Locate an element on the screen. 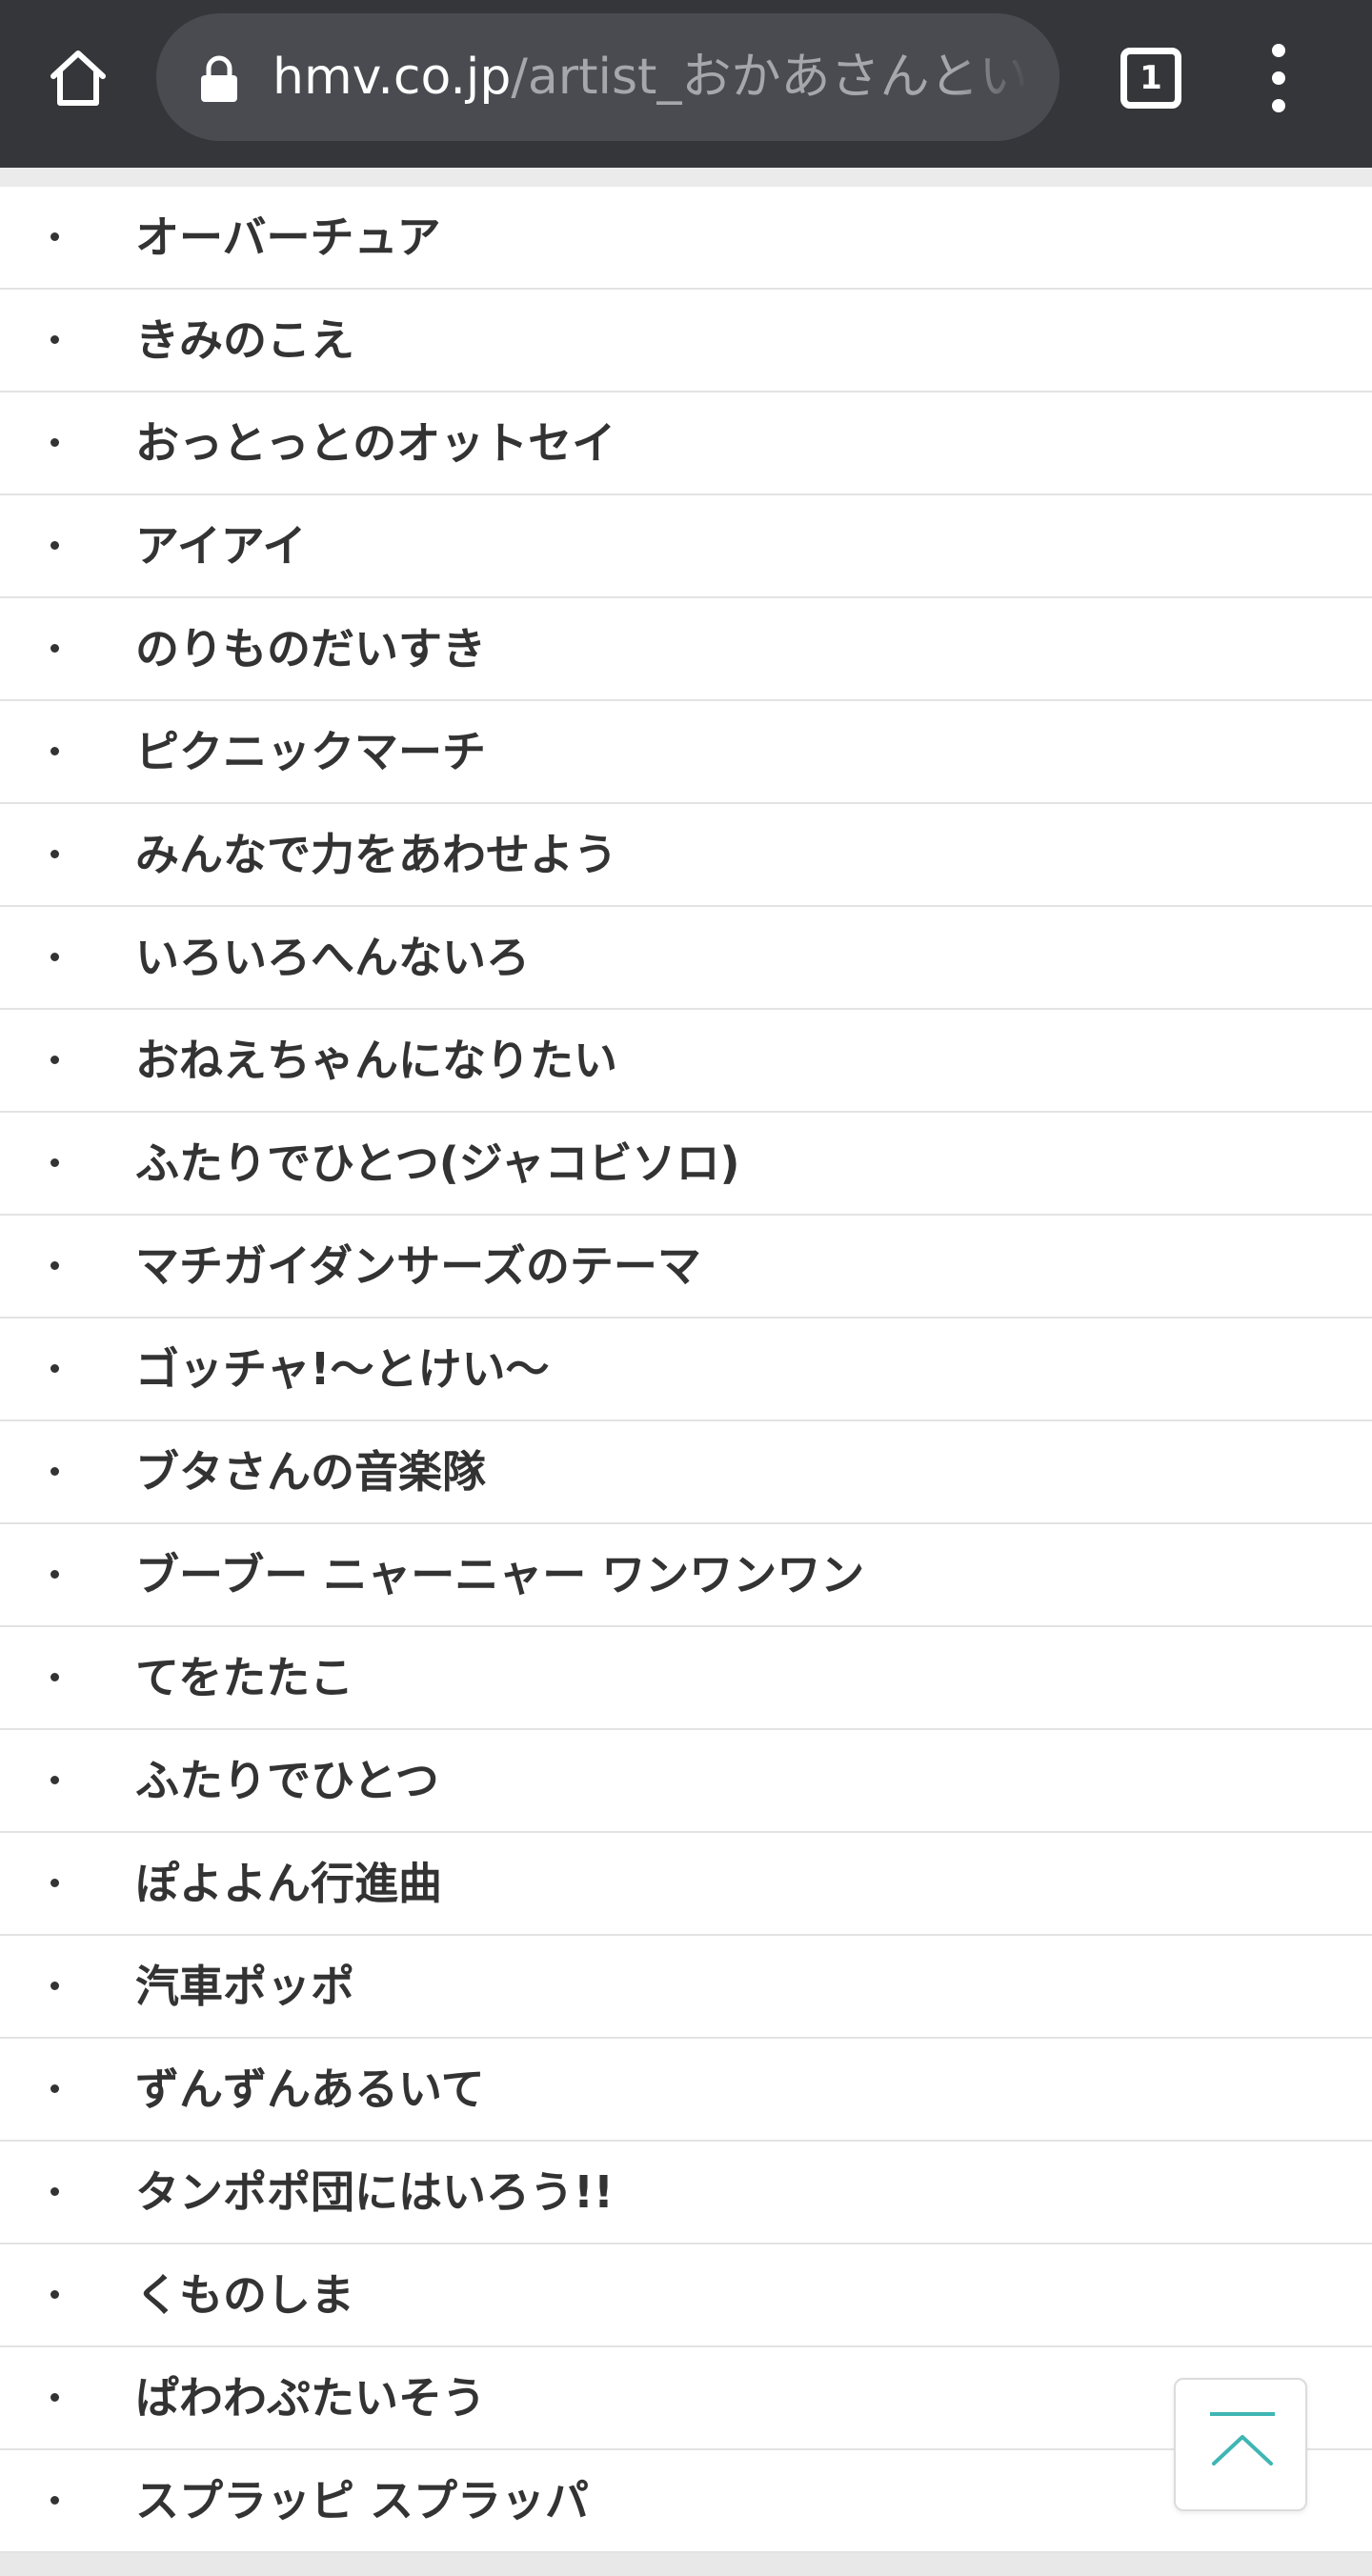  toolbar-divider is located at coordinates (686, 178).